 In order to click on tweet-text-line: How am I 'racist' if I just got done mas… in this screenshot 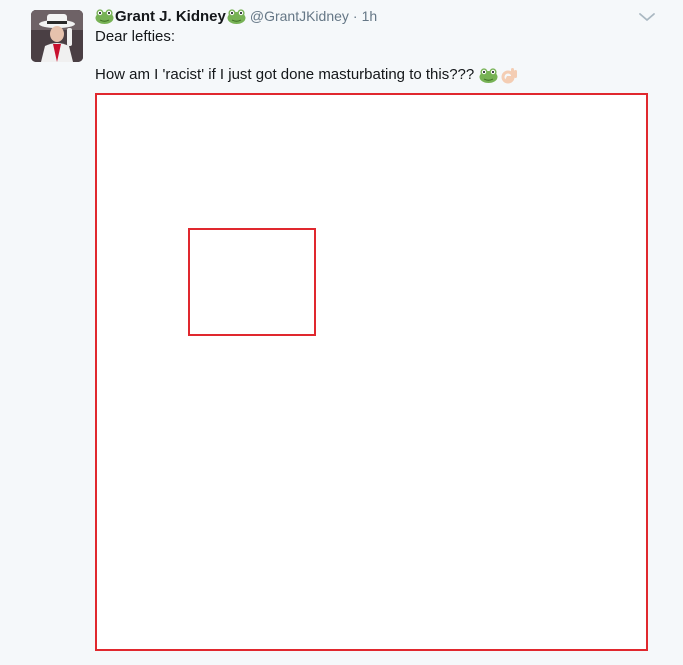, I will do `click(375, 75)`.